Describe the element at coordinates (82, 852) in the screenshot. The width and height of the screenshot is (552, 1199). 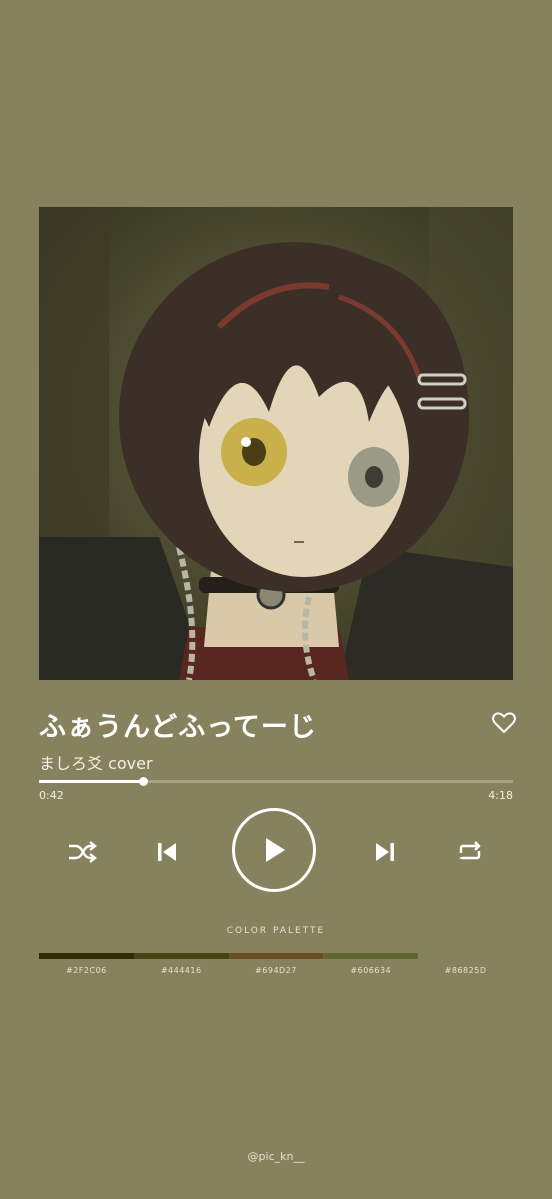
I see `shuffle-icon` at that location.